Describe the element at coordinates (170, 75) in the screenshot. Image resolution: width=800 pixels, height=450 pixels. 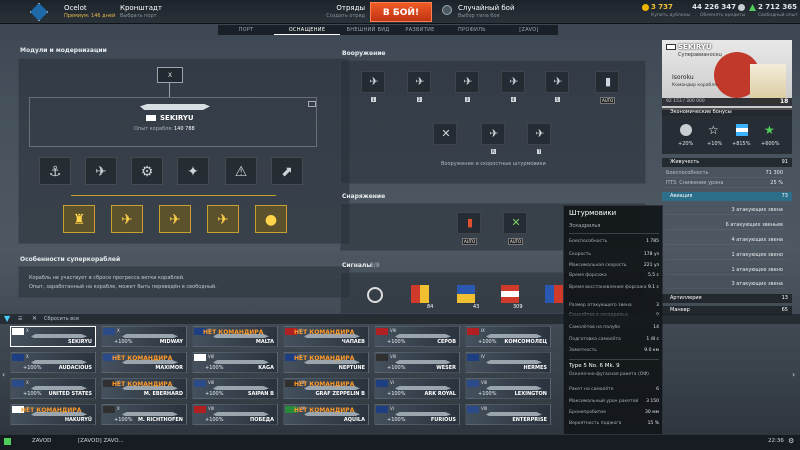
I see `hull-module-slot: X` at that location.